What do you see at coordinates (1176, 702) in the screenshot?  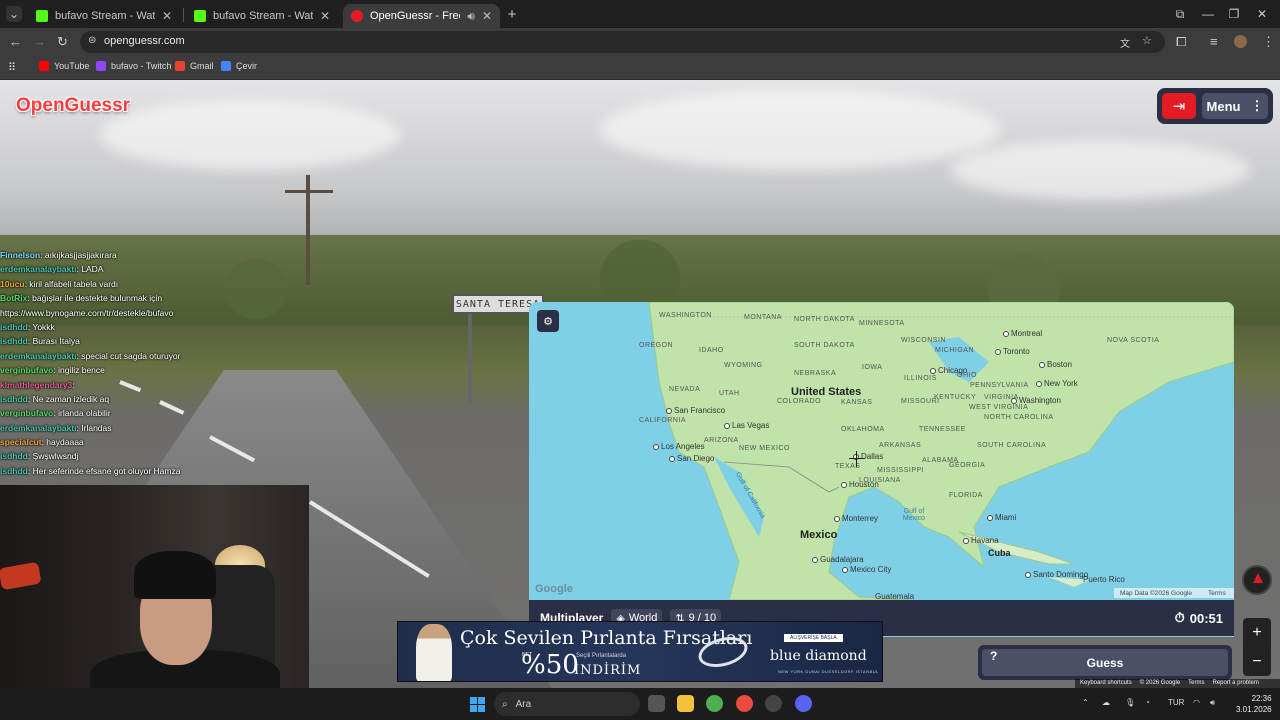 I see `language-indicator: TUR` at bounding box center [1176, 702].